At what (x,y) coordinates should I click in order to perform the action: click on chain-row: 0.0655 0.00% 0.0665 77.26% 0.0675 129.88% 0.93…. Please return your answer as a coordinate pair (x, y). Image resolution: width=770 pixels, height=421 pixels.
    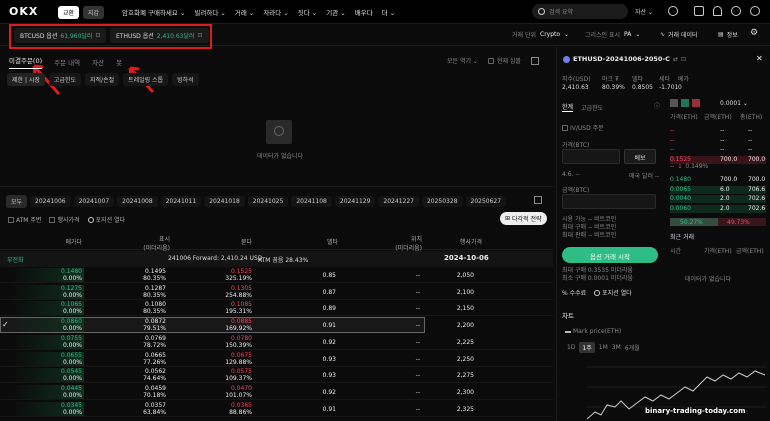
    Looking at the image, I should click on (276, 359).